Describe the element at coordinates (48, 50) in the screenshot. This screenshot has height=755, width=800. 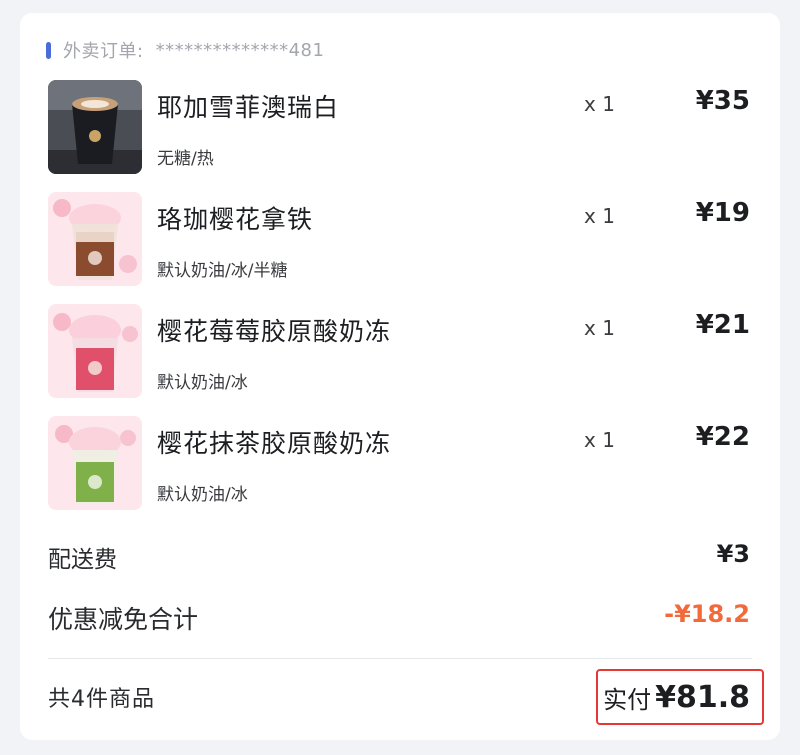
I see `accent-bar` at that location.